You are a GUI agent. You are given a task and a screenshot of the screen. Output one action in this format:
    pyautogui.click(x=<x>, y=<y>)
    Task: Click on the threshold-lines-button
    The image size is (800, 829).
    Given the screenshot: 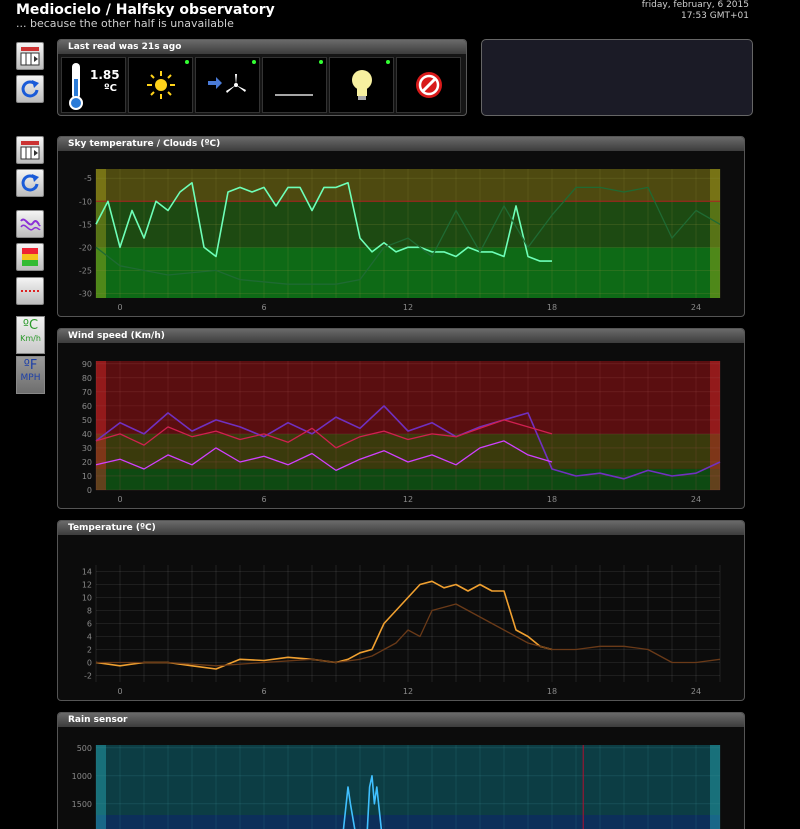 What is the action you would take?
    pyautogui.click(x=30, y=291)
    